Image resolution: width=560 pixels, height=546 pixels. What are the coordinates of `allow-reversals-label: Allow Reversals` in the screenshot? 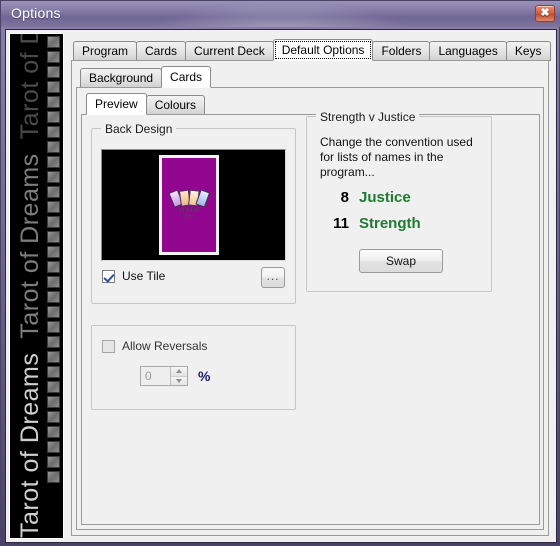 It's located at (165, 346).